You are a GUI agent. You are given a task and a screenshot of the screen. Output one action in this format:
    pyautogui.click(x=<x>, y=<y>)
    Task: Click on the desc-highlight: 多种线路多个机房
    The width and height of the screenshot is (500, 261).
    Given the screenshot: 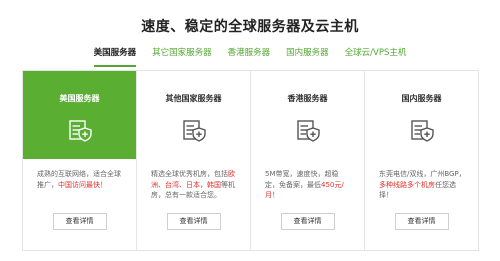 What is the action you would take?
    pyautogui.click(x=407, y=184)
    